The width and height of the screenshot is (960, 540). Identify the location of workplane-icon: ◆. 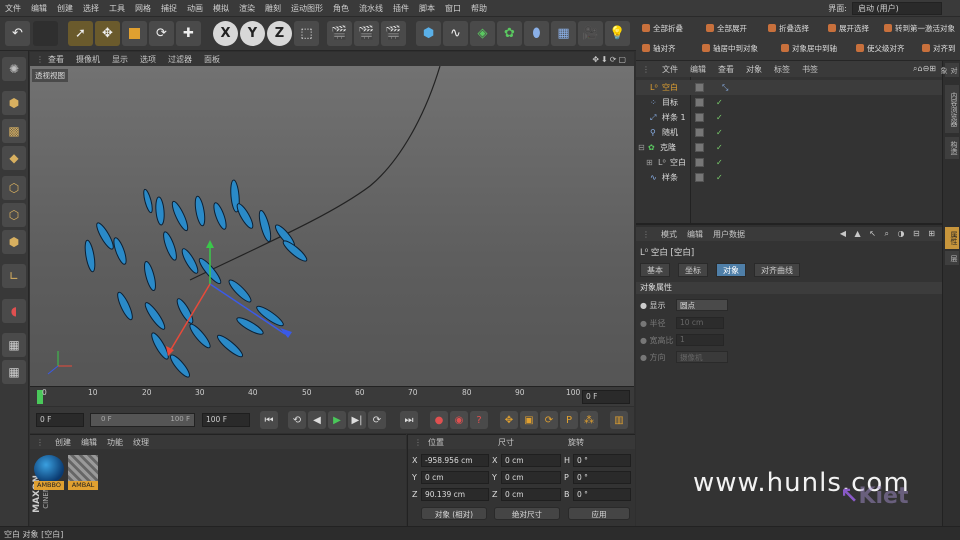
(14, 158).